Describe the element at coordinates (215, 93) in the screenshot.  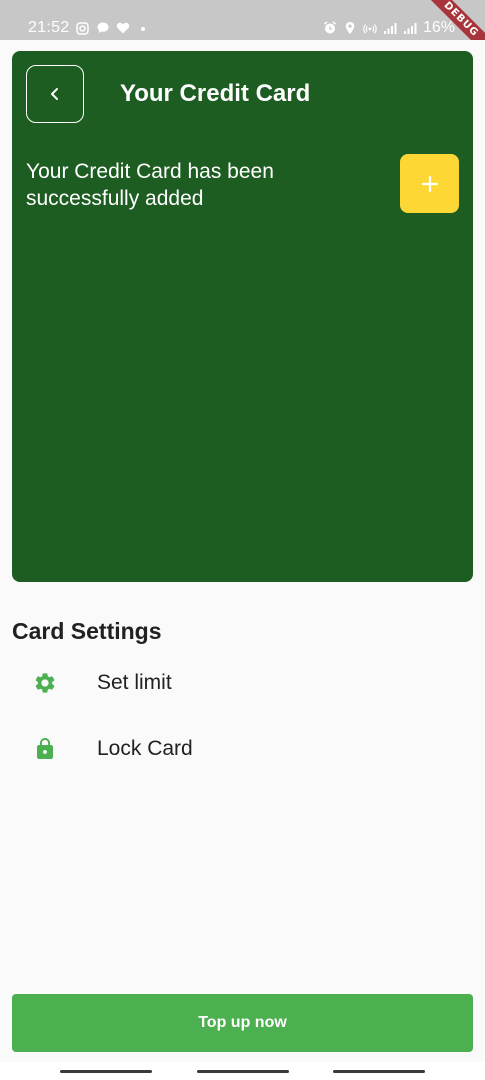
I see `page-title: Your Credit Card` at that location.